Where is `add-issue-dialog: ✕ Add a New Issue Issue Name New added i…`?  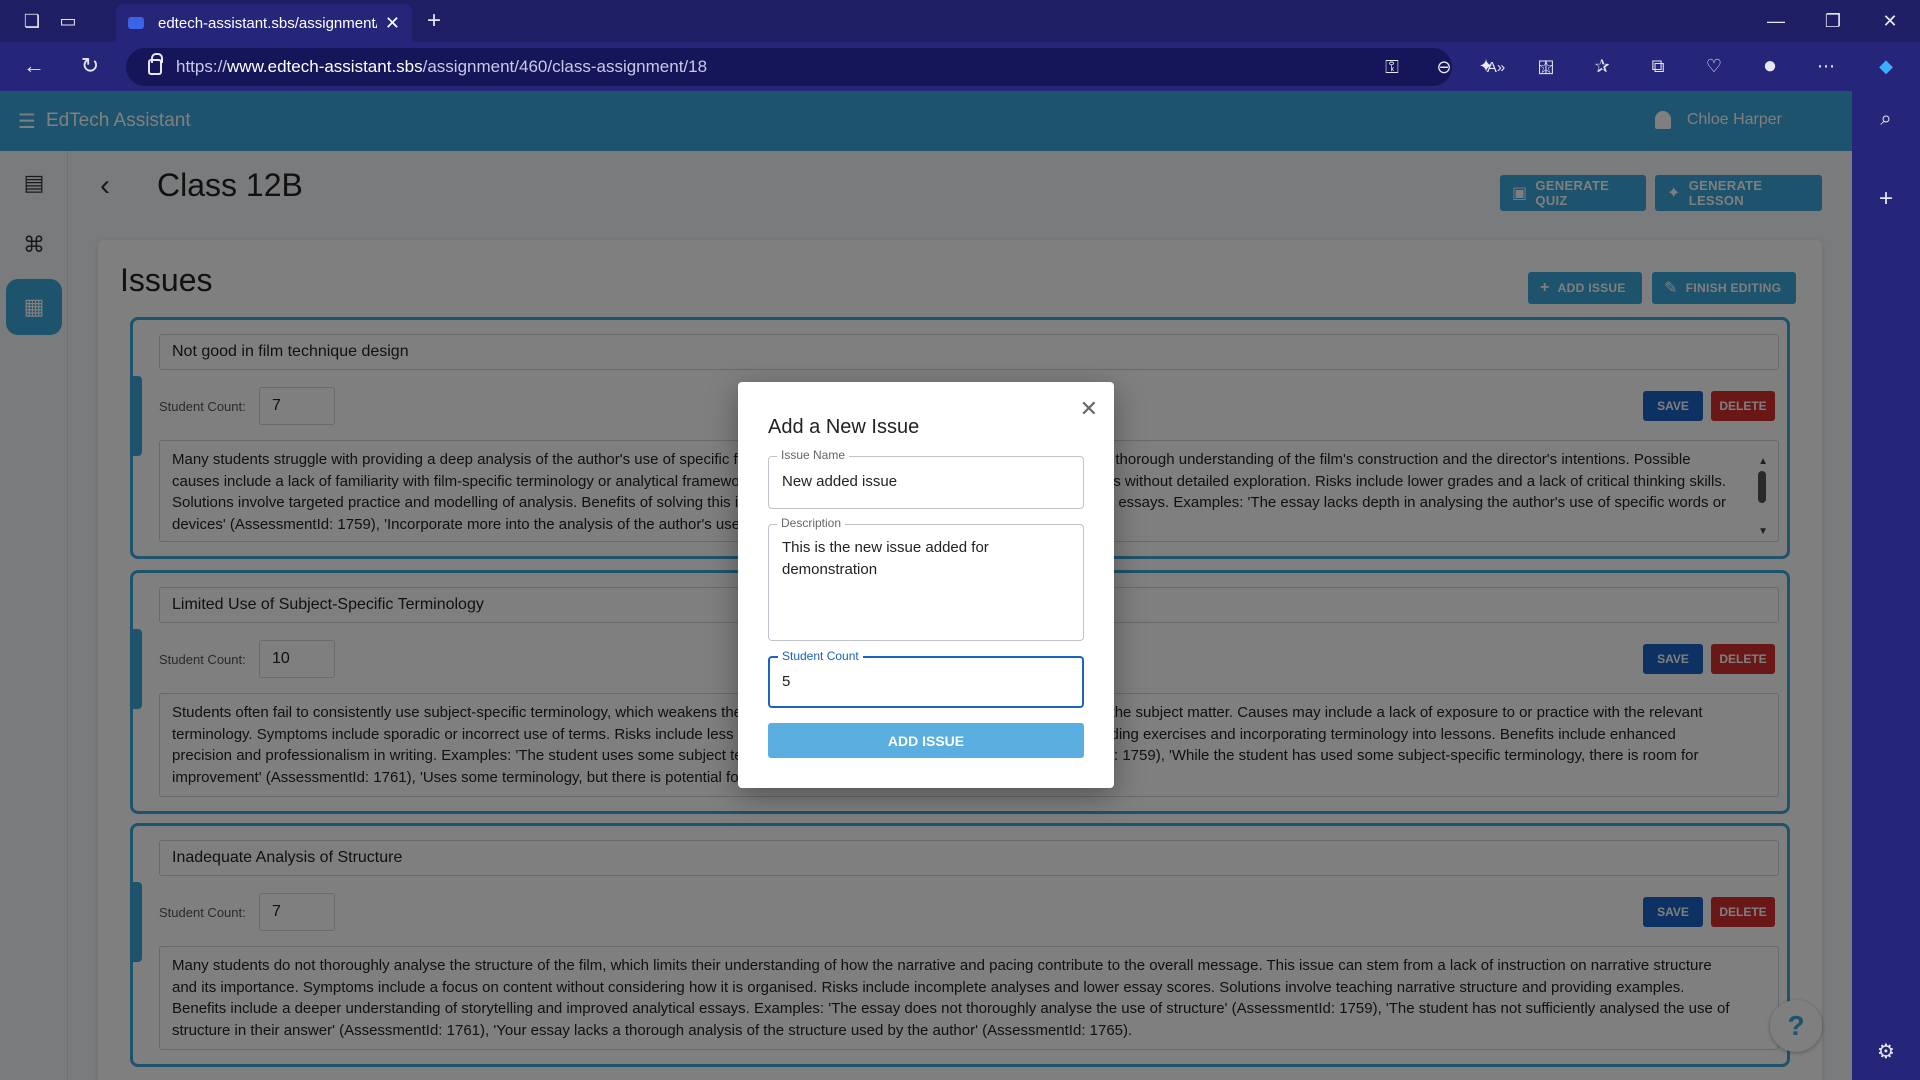
add-issue-dialog: ✕ Add a New Issue Issue Name New added i… is located at coordinates (926, 585).